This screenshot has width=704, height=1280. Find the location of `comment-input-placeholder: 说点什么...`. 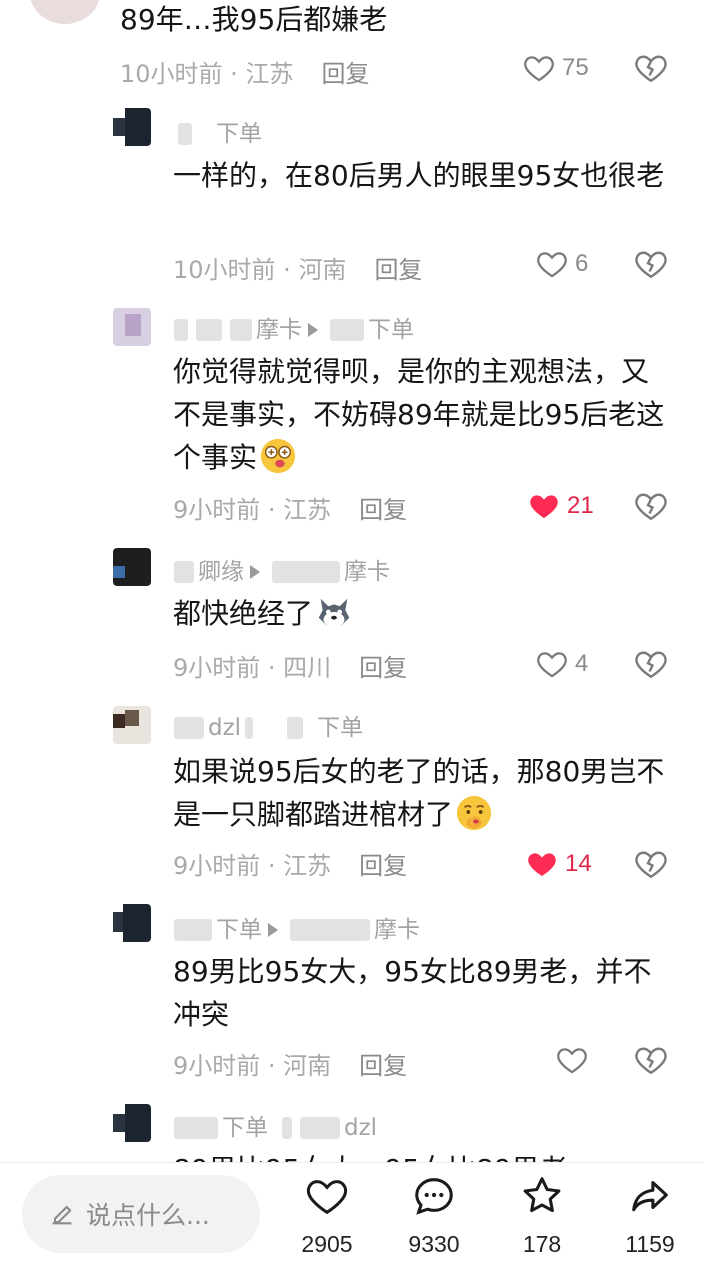

comment-input-placeholder: 说点什么... is located at coordinates (148, 1215).